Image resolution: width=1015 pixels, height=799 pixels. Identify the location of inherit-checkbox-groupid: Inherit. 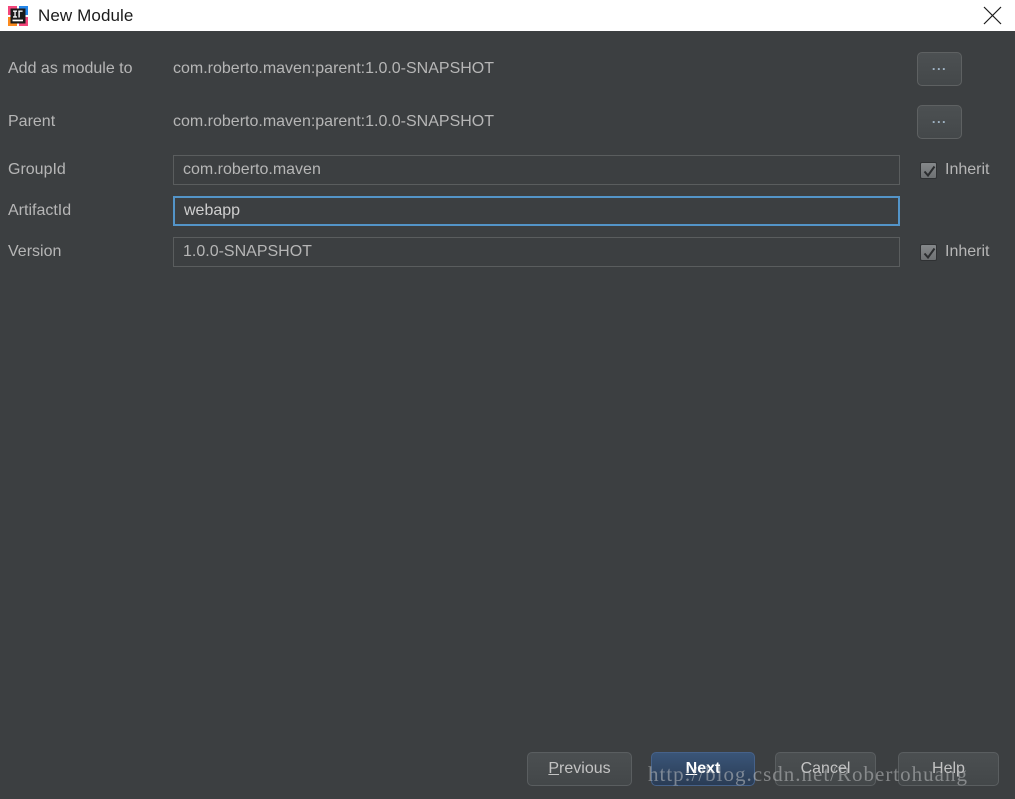
(954, 170).